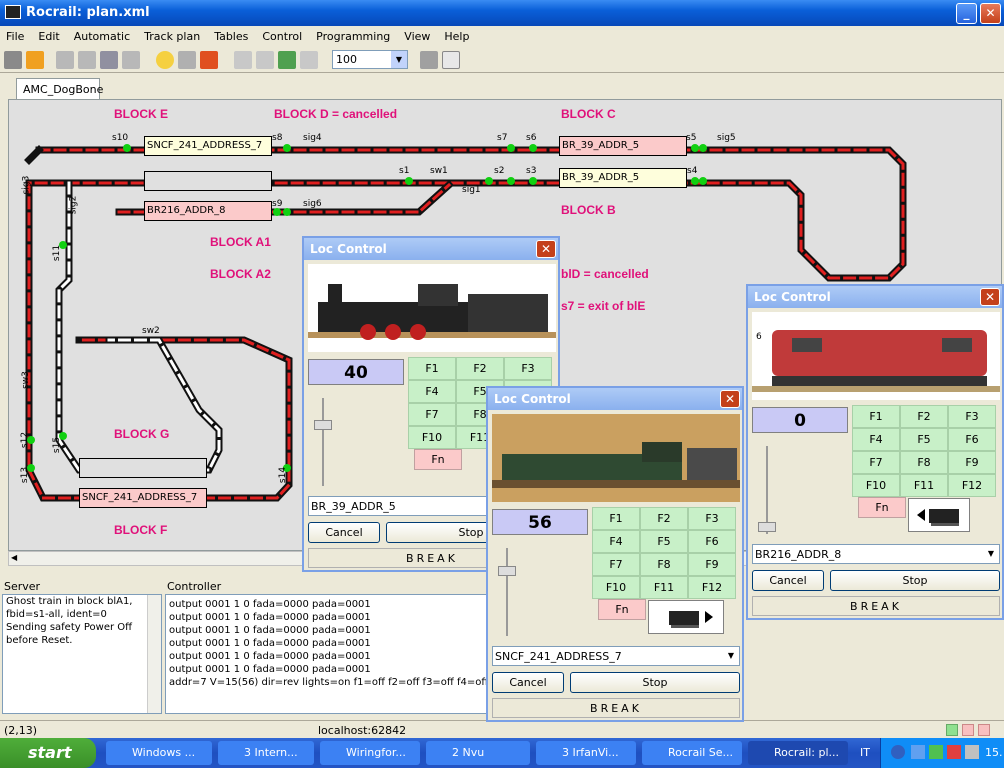 This screenshot has width=1004, height=768. I want to click on copy-icon, so click(65, 60).